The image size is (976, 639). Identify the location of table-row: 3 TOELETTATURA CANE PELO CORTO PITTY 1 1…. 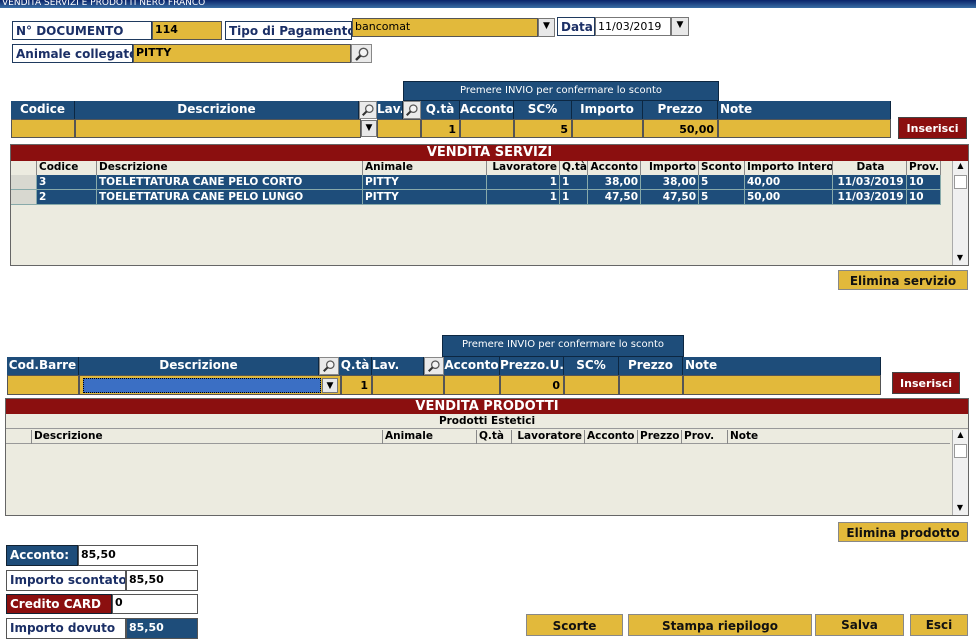
(476, 182).